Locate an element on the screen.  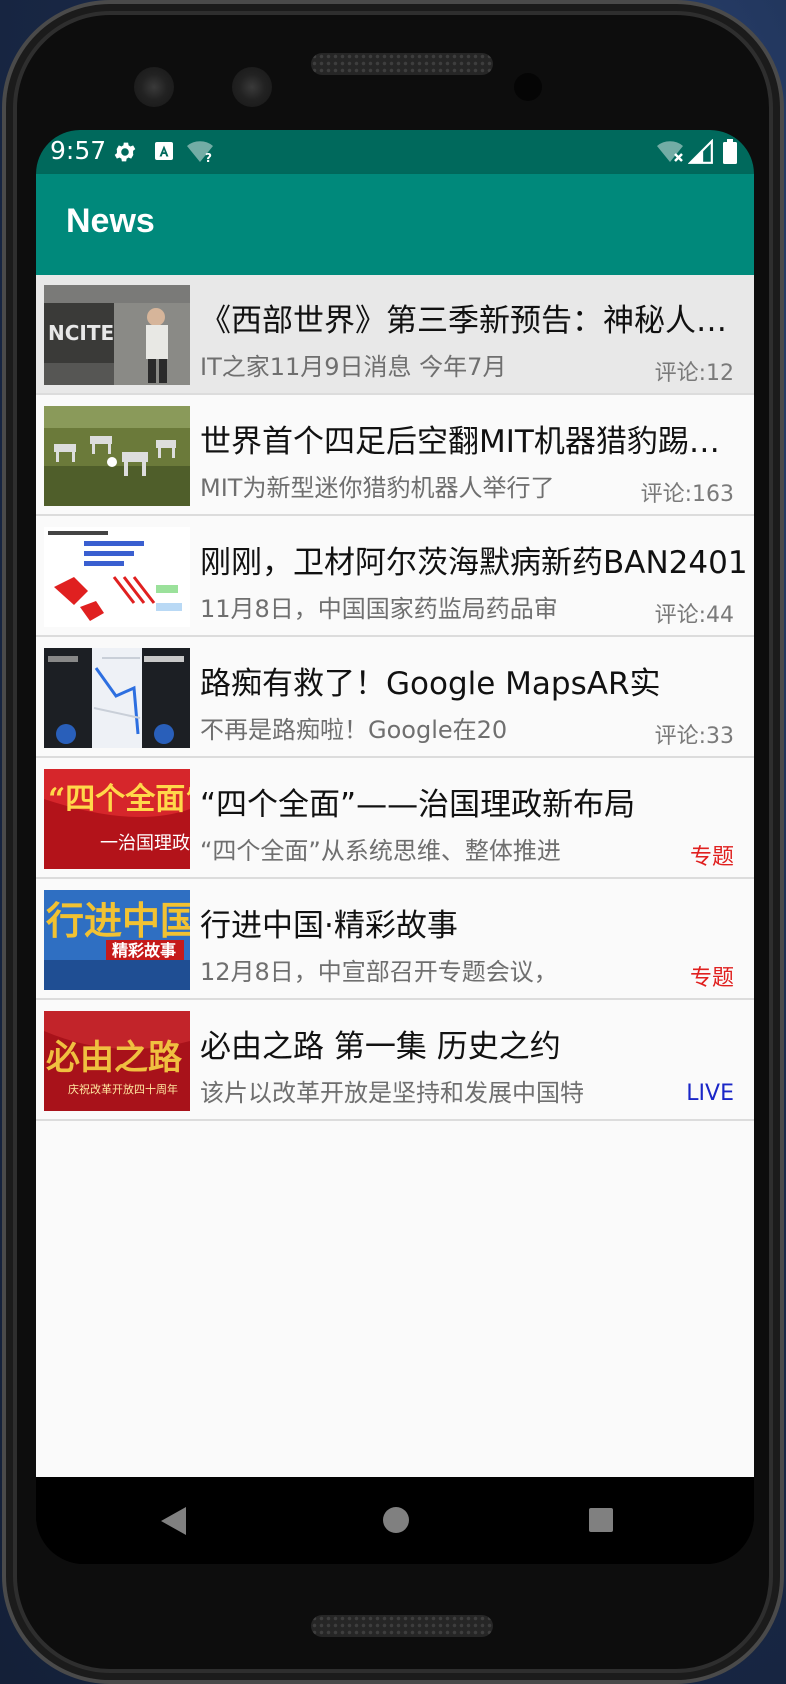
news-desc: 不再是路痴啦！Google在20 is located at coordinates (354, 730).